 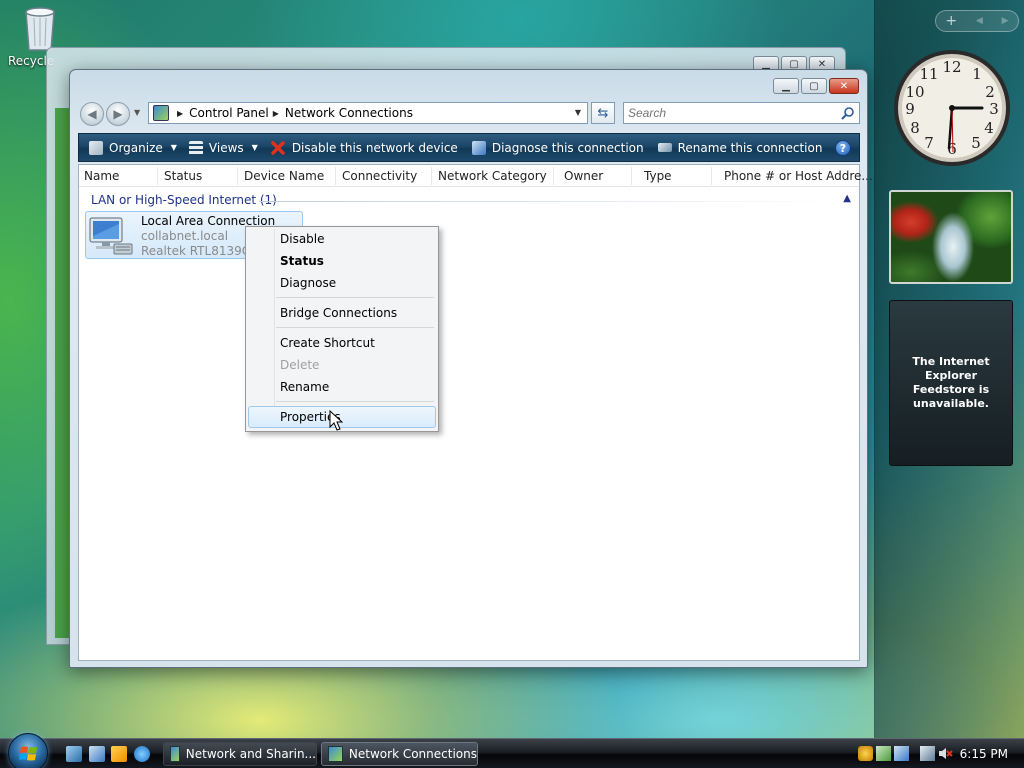 I want to click on rename-button: Rename this connection, so click(x=740, y=147).